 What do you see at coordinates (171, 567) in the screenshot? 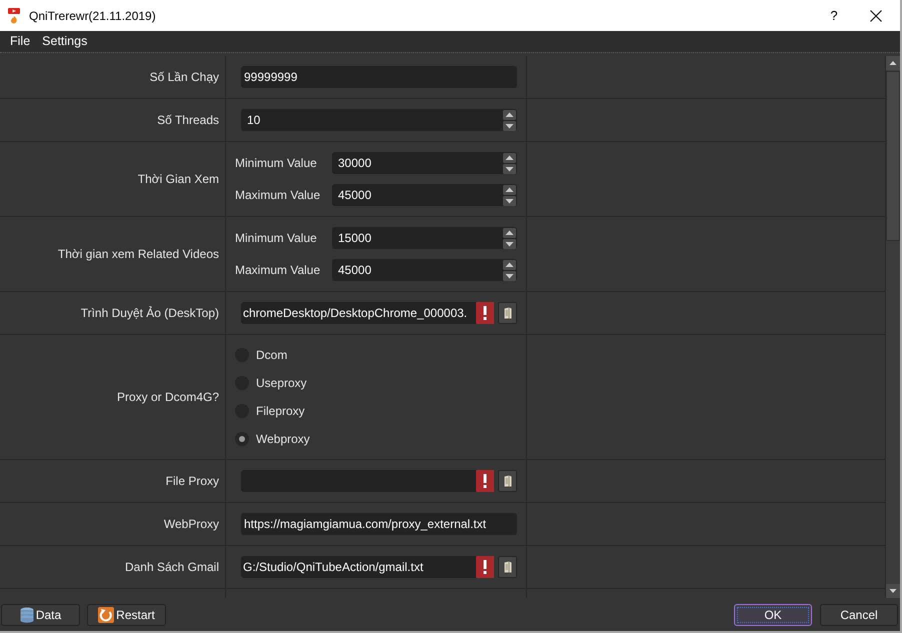
I see `field-label: Danh Sách Gmail` at bounding box center [171, 567].